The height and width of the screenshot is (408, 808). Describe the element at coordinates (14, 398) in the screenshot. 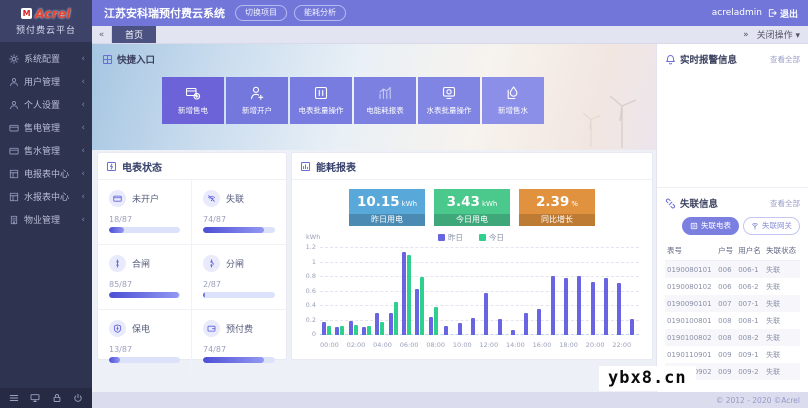

I see `menu-icon` at that location.